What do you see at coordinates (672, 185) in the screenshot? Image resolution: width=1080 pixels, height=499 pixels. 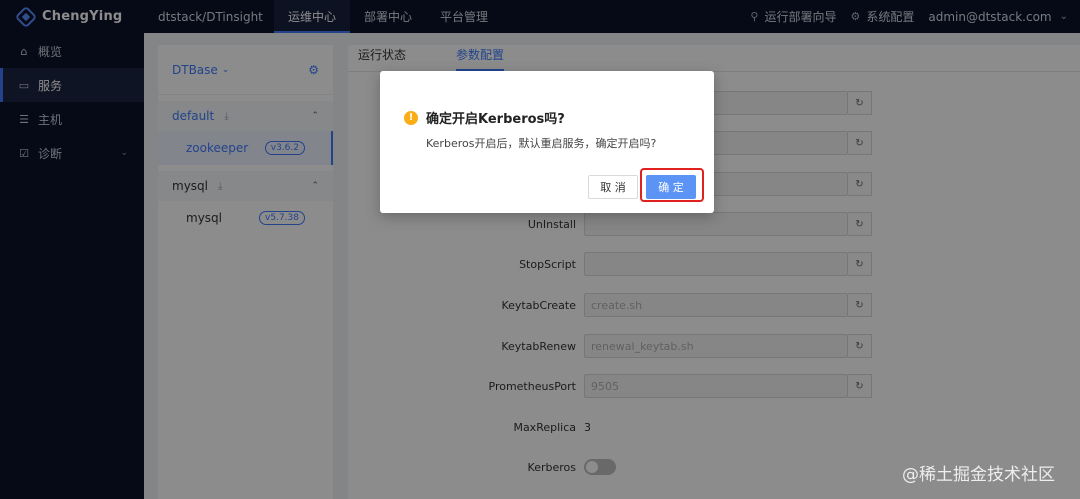 I see `highlight-box` at bounding box center [672, 185].